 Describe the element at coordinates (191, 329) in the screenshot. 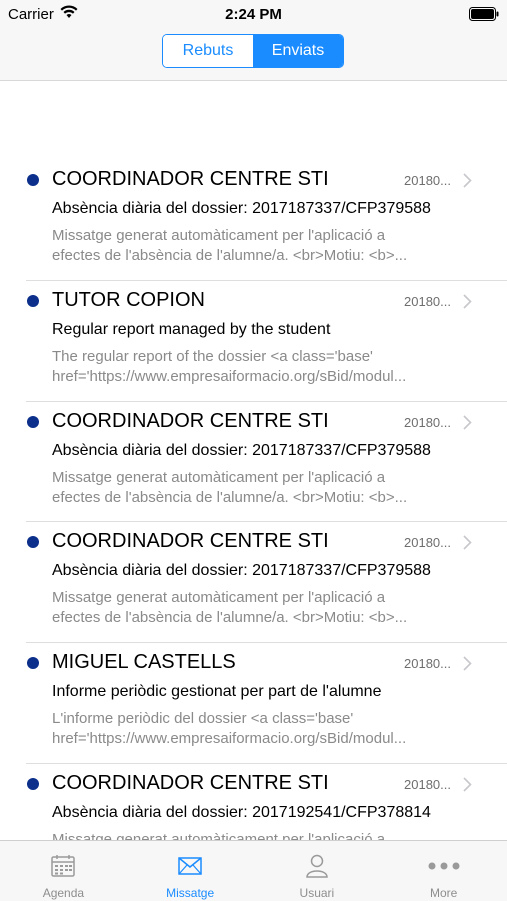

I see `message-subject: Regular report managed by the student` at that location.